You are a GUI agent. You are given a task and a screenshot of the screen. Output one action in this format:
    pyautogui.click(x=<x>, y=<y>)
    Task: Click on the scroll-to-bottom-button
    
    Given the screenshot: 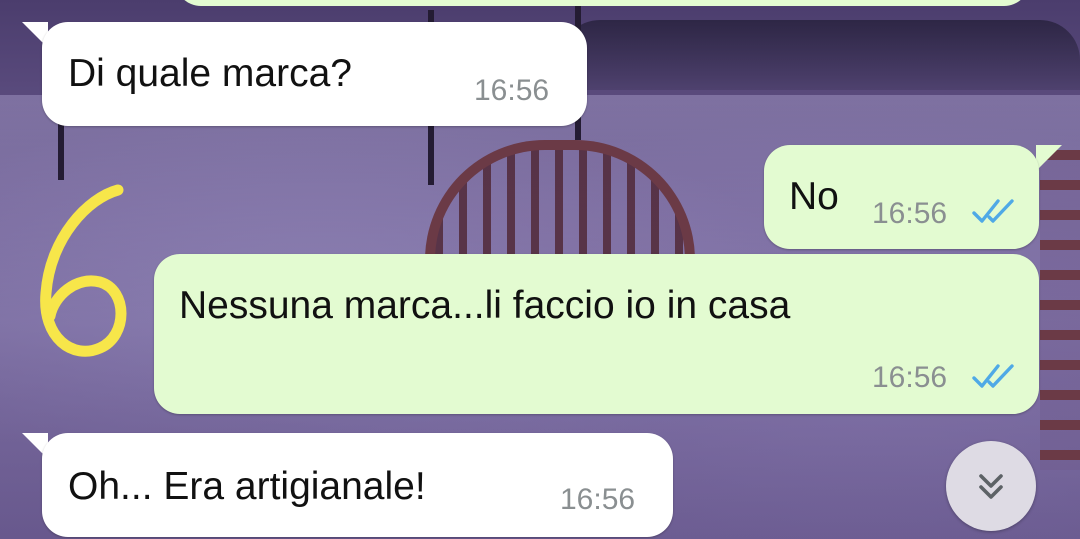 What is the action you would take?
    pyautogui.click(x=991, y=486)
    